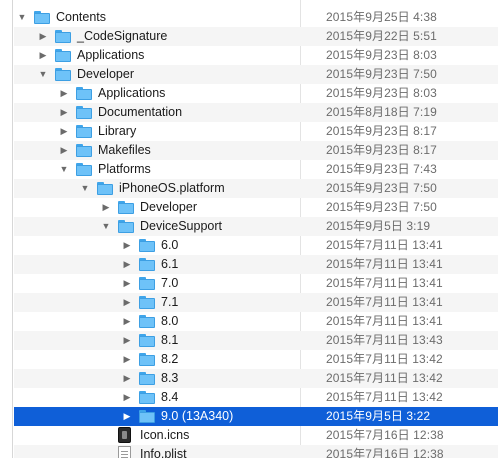 This screenshot has width=498, height=458. Describe the element at coordinates (381, 17) in the screenshot. I see `date-modified: 2015年9月25日 4:38` at that location.